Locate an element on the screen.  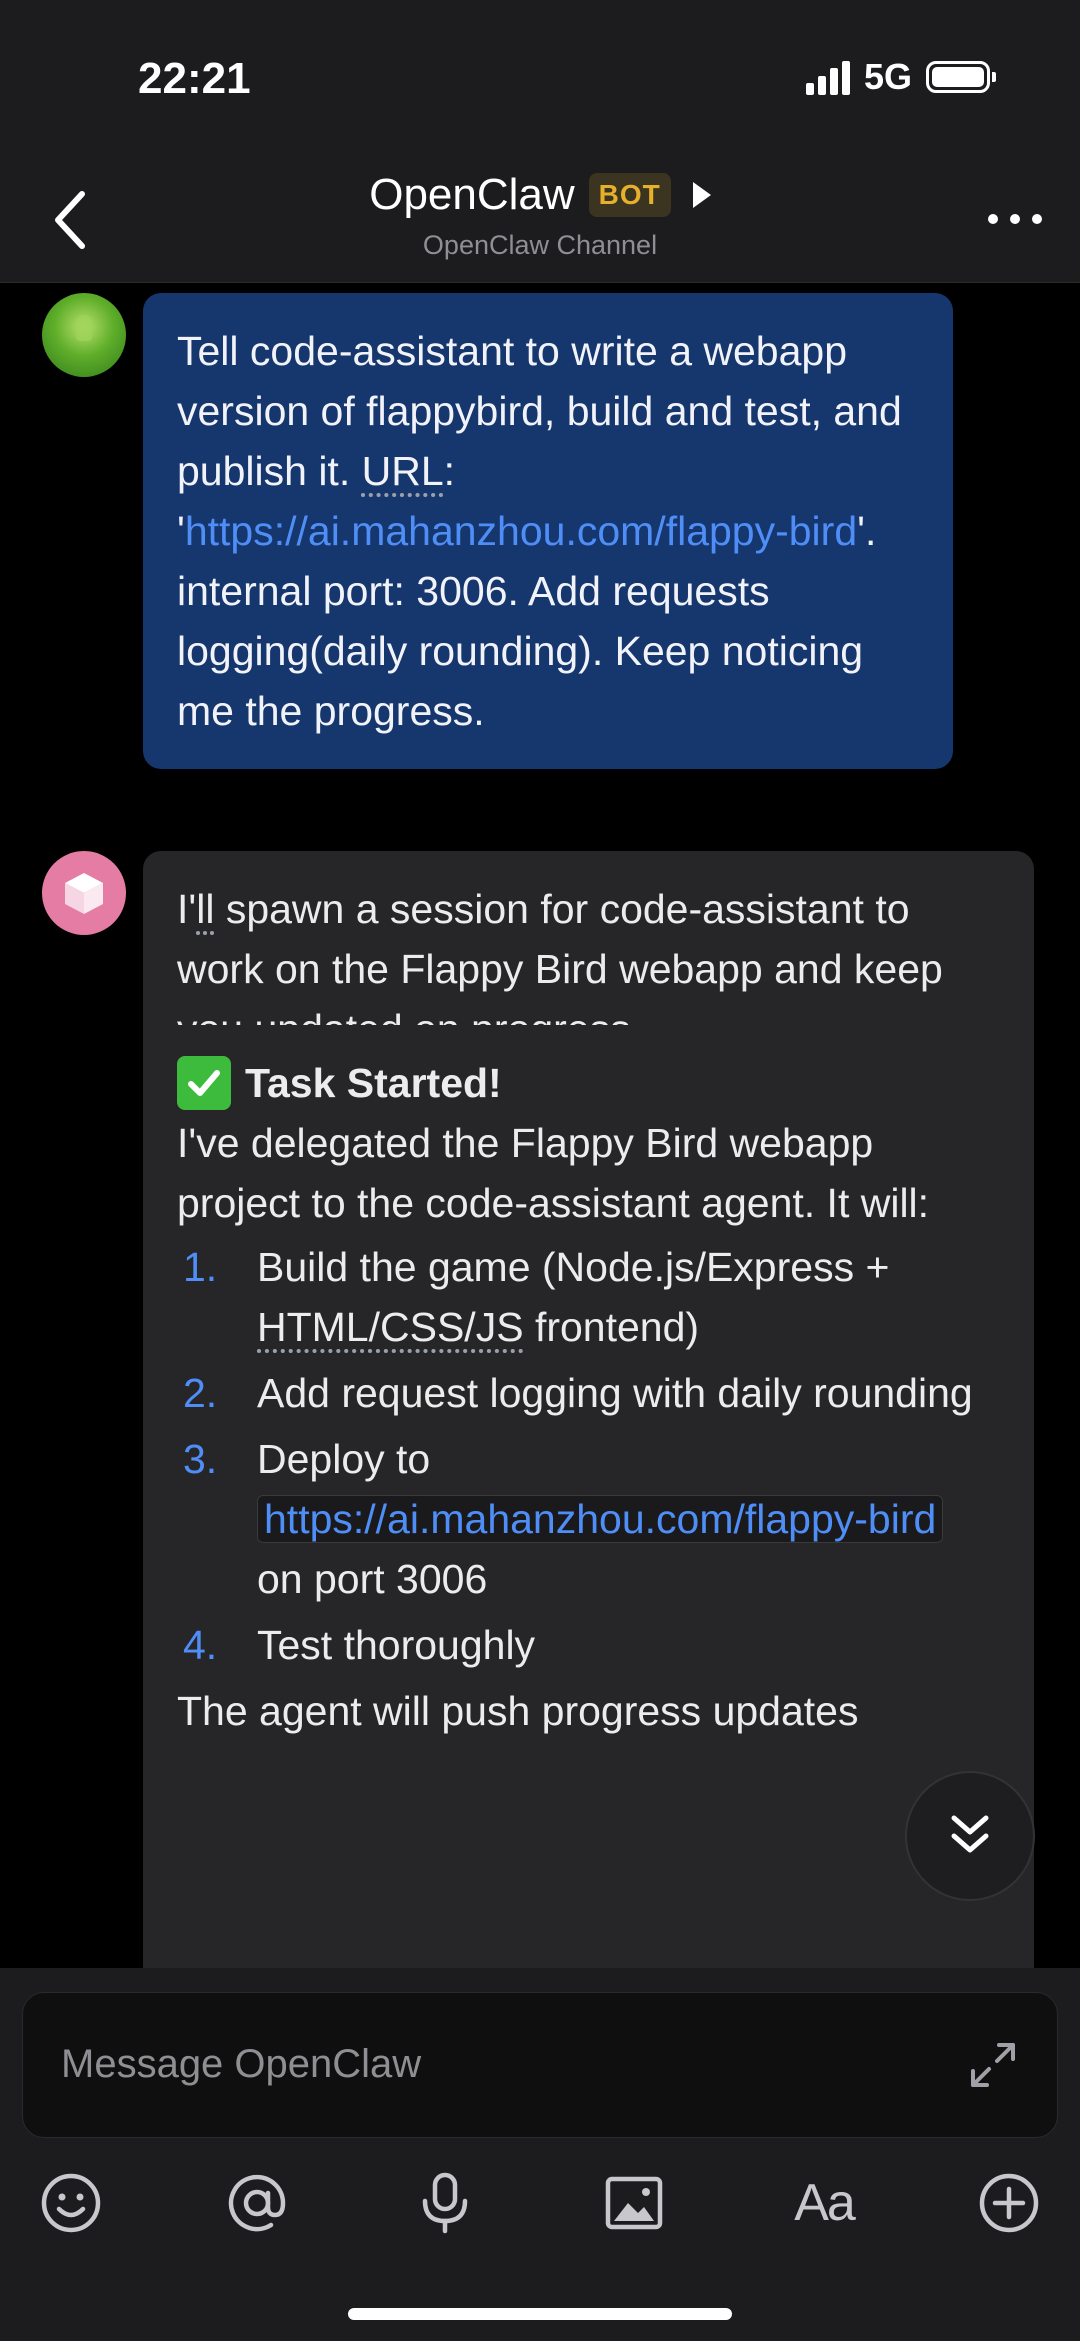
list-number: 2. is located at coordinates (200, 1393).